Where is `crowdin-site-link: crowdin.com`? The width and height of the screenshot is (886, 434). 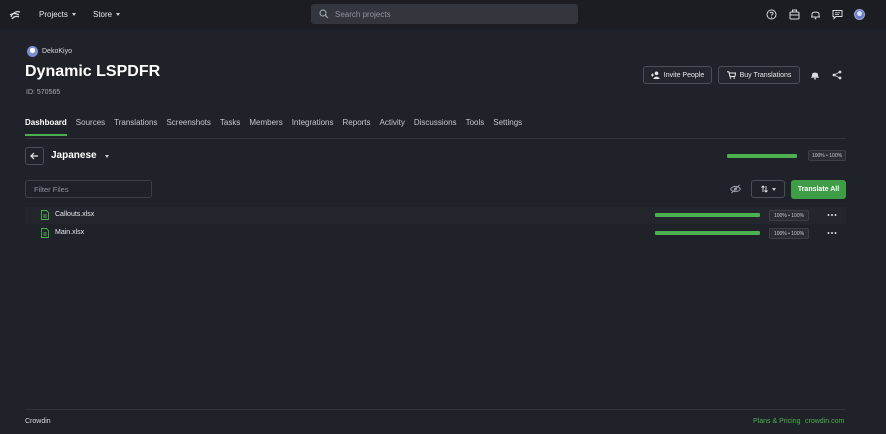 crowdin-site-link: crowdin.com is located at coordinates (824, 421).